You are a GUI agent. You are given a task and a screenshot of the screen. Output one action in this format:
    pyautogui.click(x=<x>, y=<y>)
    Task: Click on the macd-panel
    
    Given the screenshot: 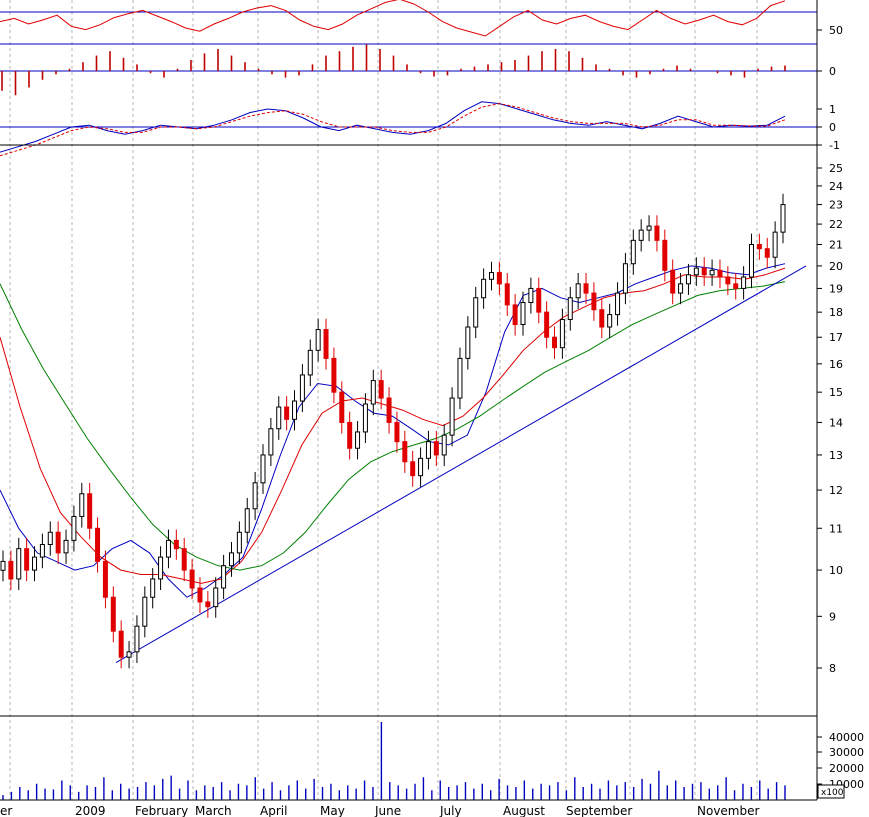 What is the action you would take?
    pyautogui.click(x=408, y=129)
    